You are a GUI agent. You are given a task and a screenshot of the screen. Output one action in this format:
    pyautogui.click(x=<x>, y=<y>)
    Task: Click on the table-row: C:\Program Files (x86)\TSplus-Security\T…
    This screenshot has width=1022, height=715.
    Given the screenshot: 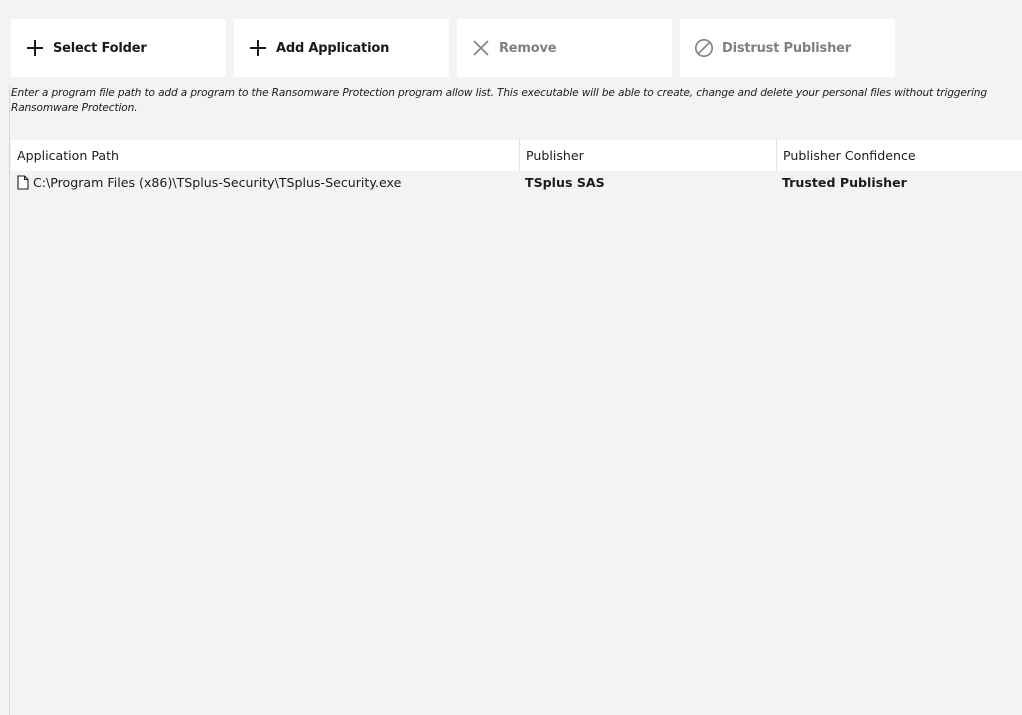 What is the action you would take?
    pyautogui.click(x=516, y=183)
    